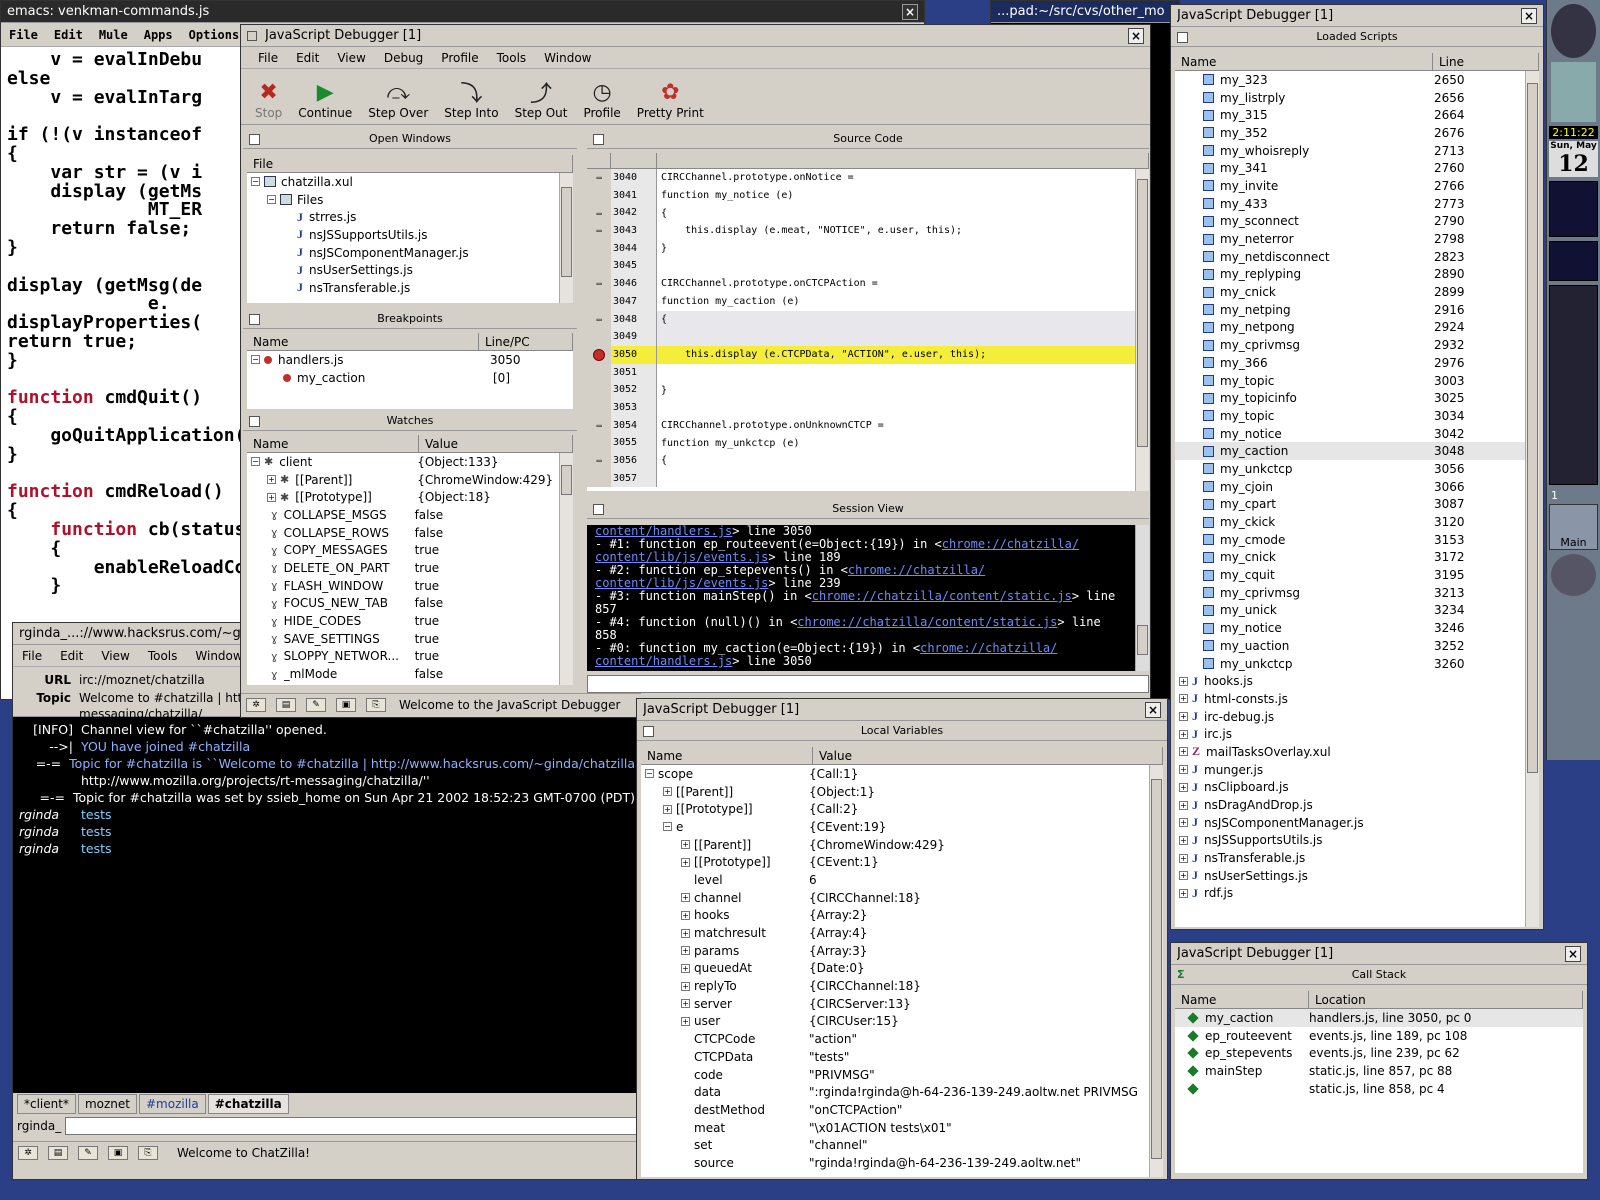 This screenshot has width=1600, height=1200. I want to click on source-line: 3045, so click(868, 266).